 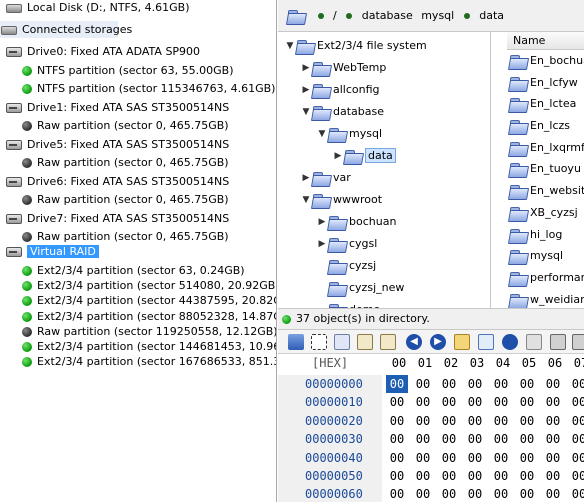 I want to click on drive-item: Drive7: Fixed ATA SAS ST3500514NS, so click(x=117, y=218).